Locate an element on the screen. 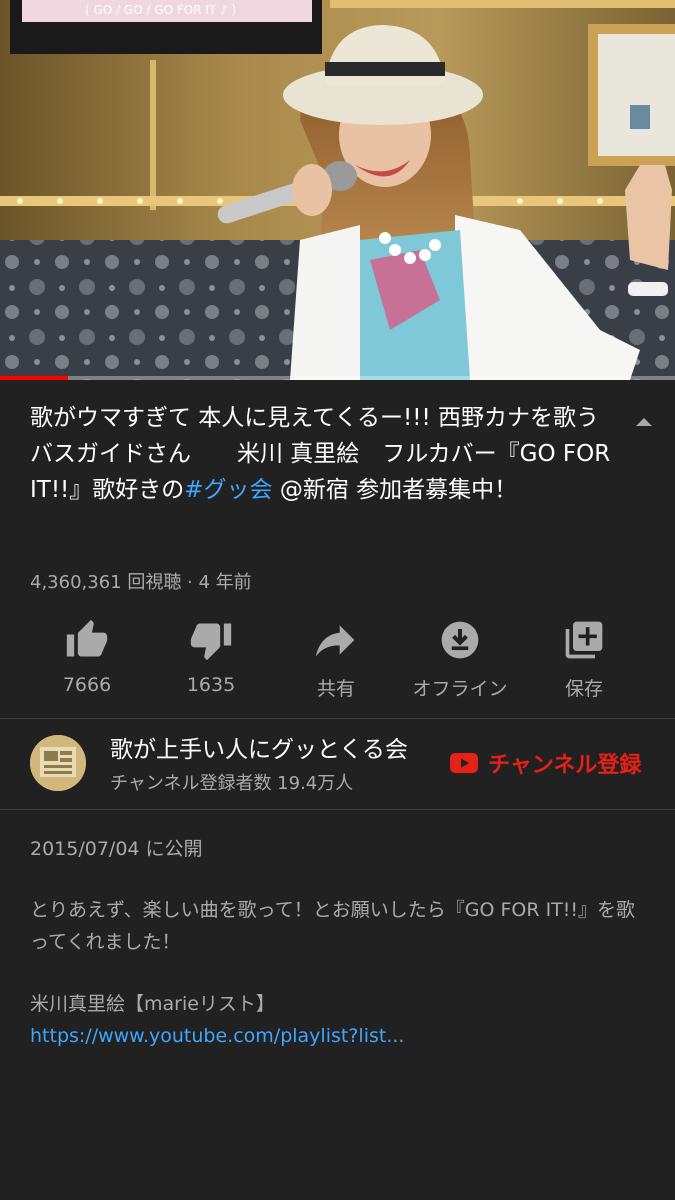 Image resolution: width=675 pixels, height=1200 pixels. download-icon is located at coordinates (460, 640).